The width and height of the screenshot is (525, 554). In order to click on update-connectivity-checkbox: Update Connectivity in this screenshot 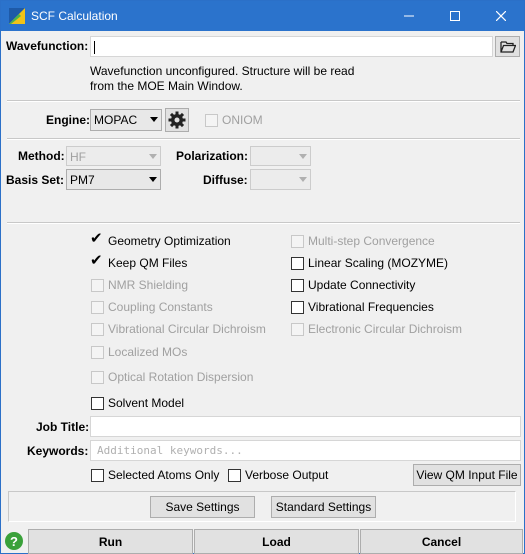, I will do `click(353, 285)`.